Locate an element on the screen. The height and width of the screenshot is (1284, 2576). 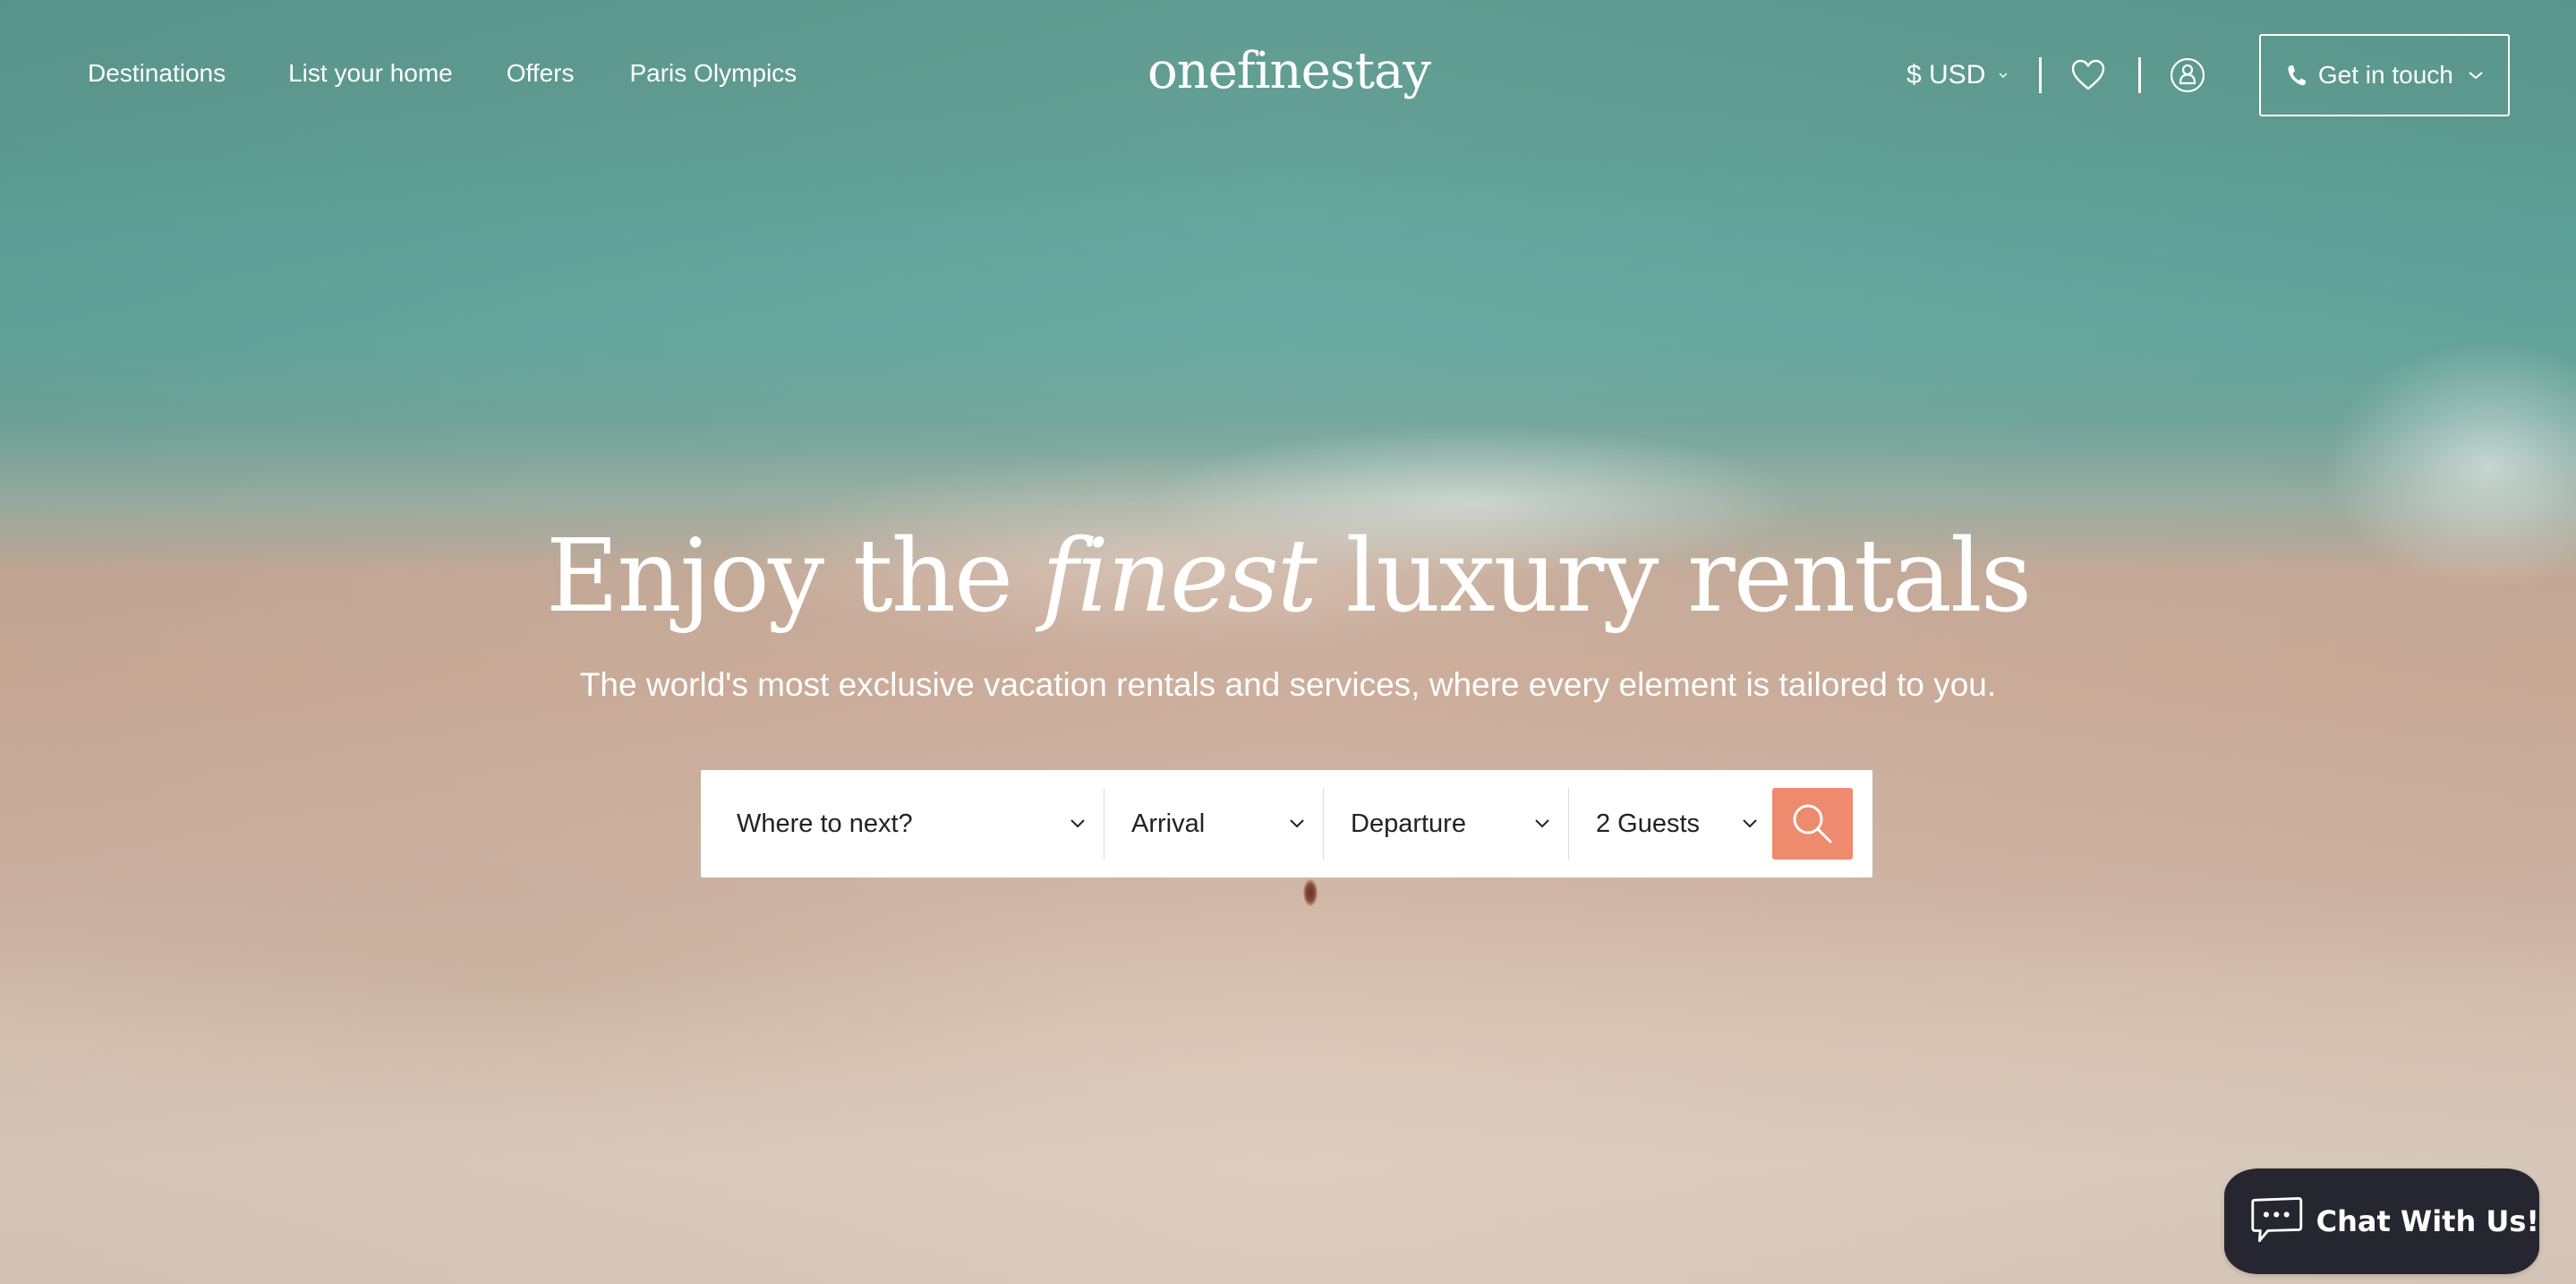
chat-bubble-icon is located at coordinates (2277, 1220).